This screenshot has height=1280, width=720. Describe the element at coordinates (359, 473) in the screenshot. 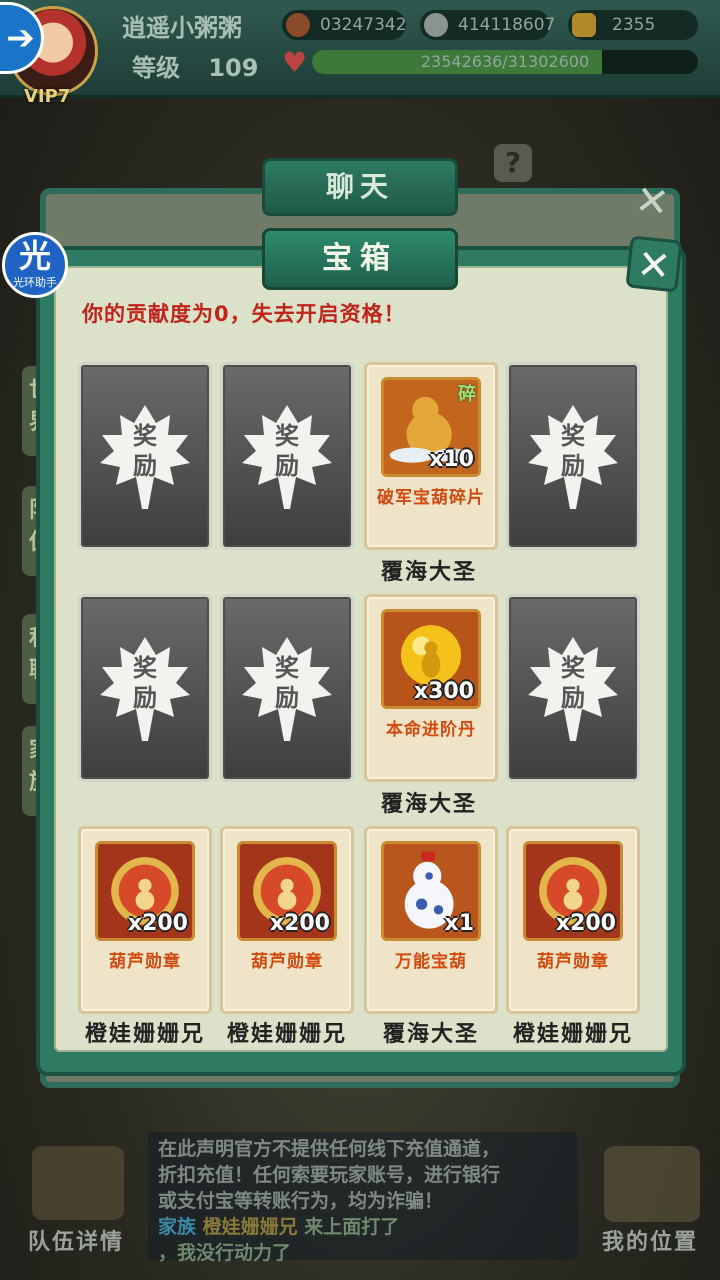

I see `reward-row: 奖励 奖励 x10 碎破军宝葫碎片 奖励覆海大圣` at that location.